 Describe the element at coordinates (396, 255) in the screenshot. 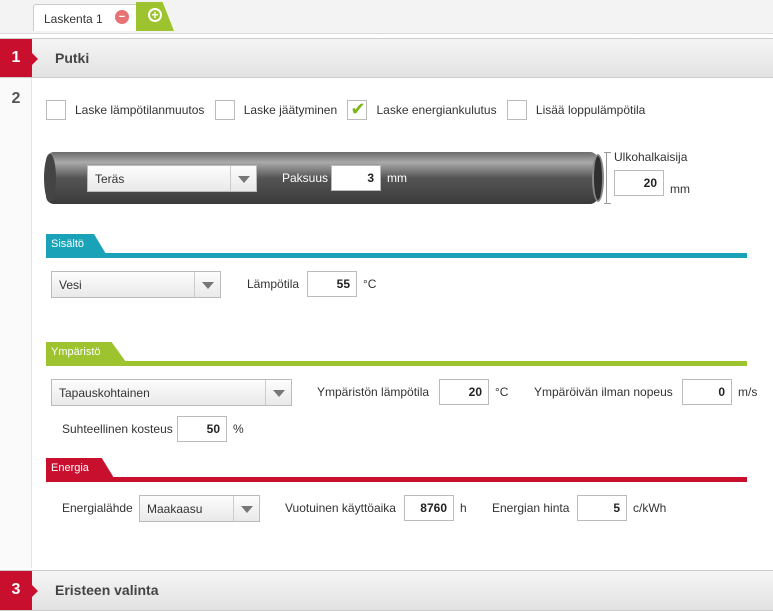

I see `content-section-line` at that location.